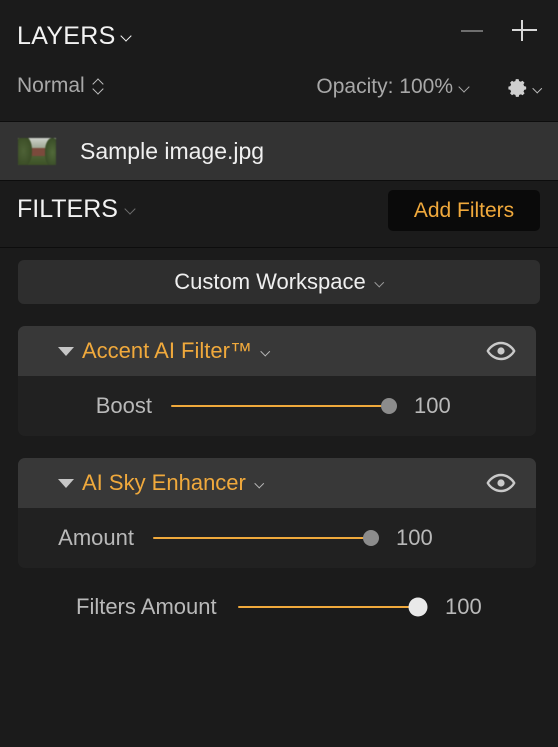  Describe the element at coordinates (279, 151) in the screenshot. I see `layer-list-item: Sample image.jpg` at that location.